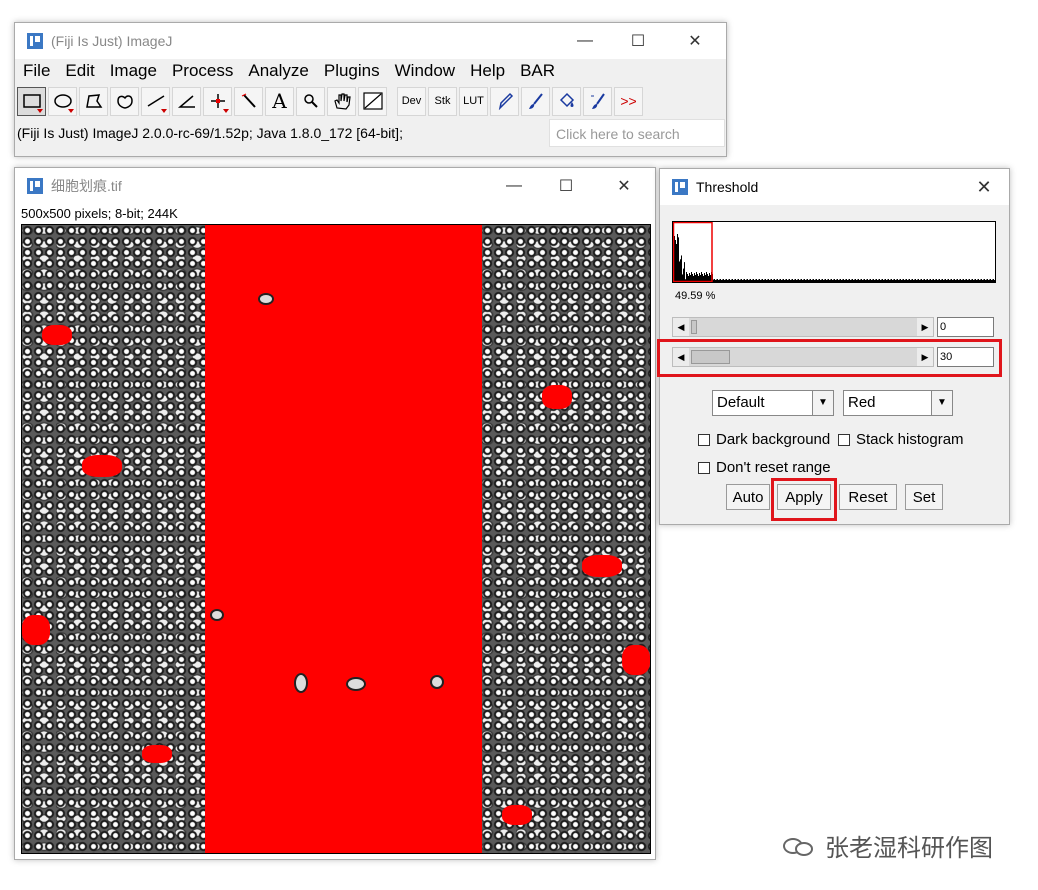 The image size is (1038, 890). Describe the element at coordinates (628, 101) in the screenshot. I see `more-tools-button: >>` at that location.